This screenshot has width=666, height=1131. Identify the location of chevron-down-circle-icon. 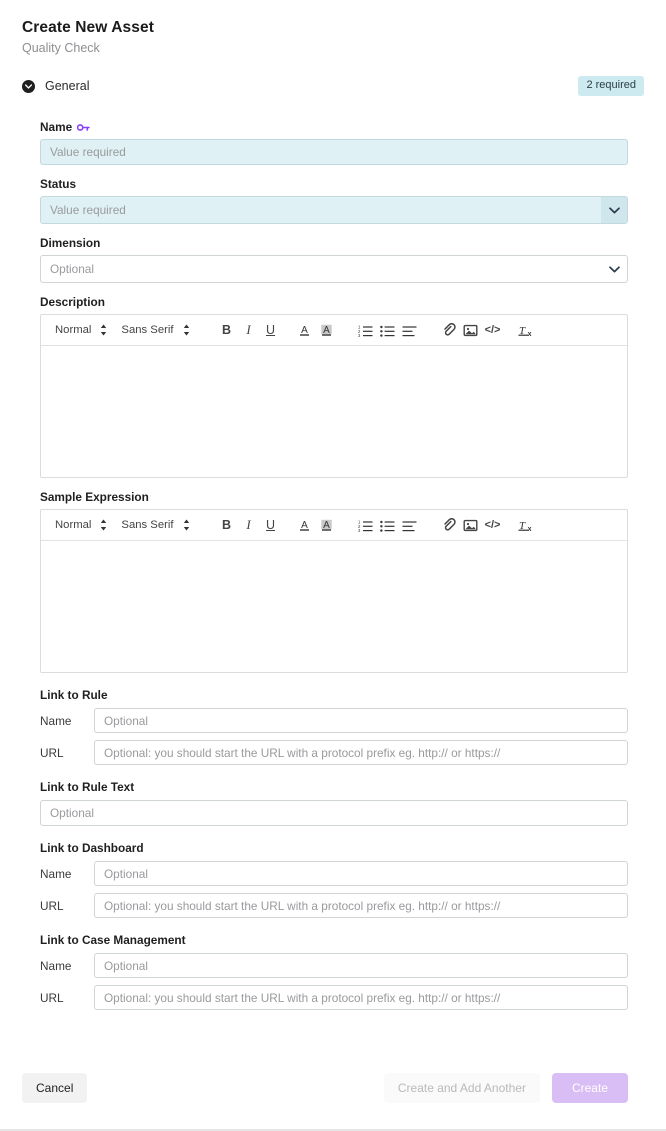
(28, 86).